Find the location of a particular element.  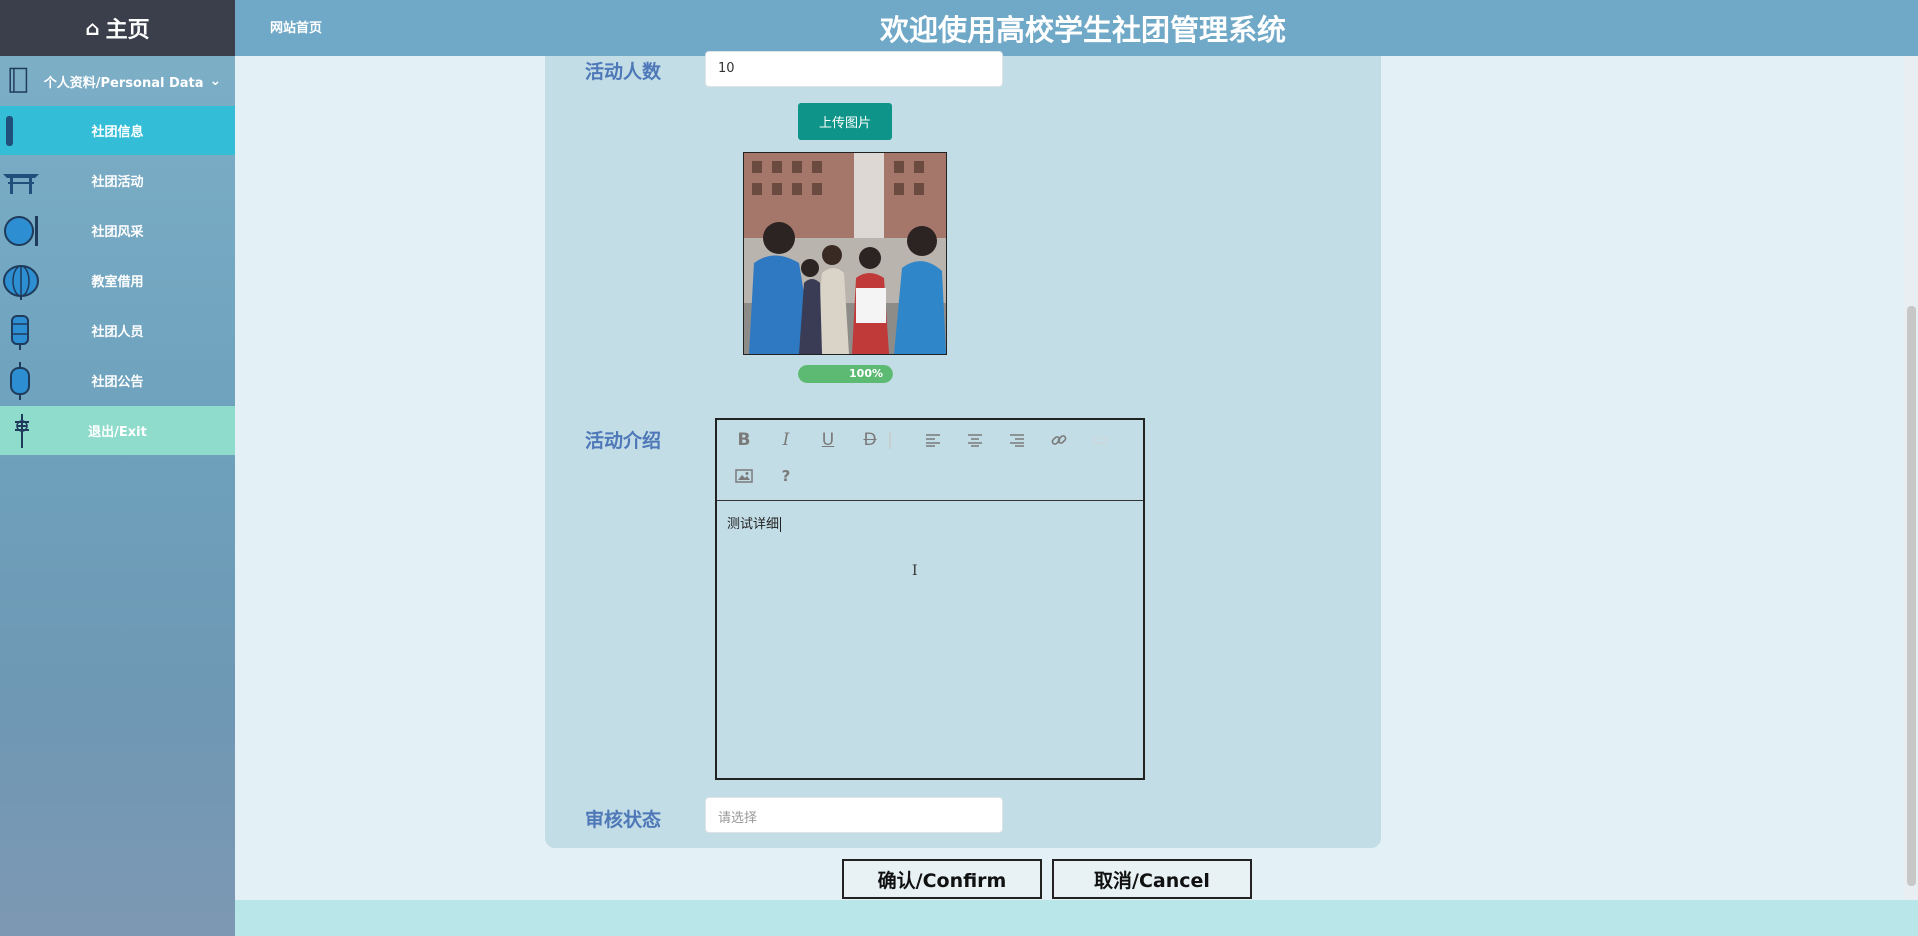

sidebar-group-label: 个人资料/Personal Data is located at coordinates (123, 83).